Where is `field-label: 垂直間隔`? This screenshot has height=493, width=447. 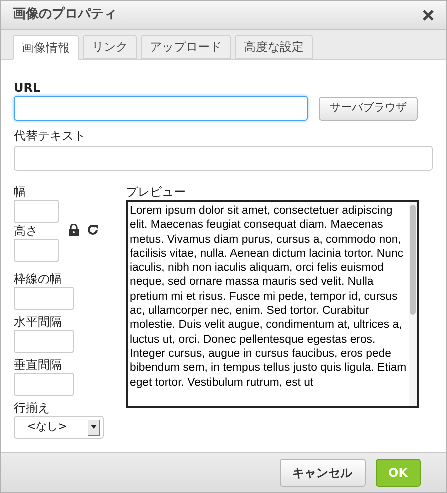 field-label: 垂直間隔 is located at coordinates (38, 365).